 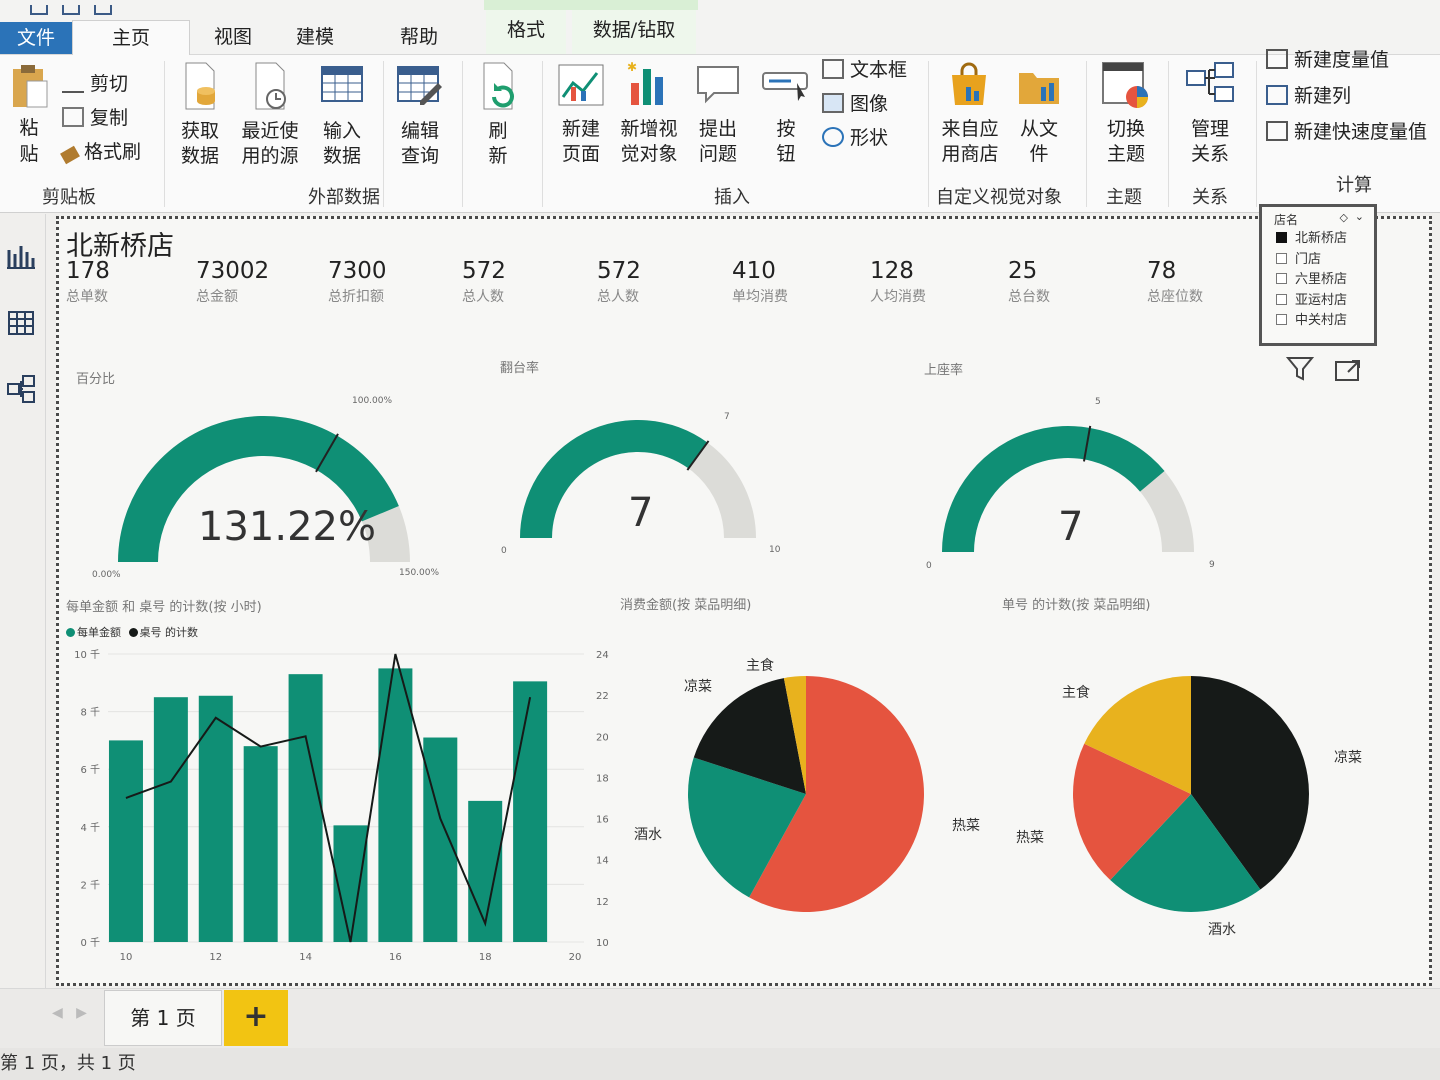 What do you see at coordinates (1076, 605) in the screenshot?
I see `pie-2-title: 单号 的计数(按 菜品明细)` at bounding box center [1076, 605].